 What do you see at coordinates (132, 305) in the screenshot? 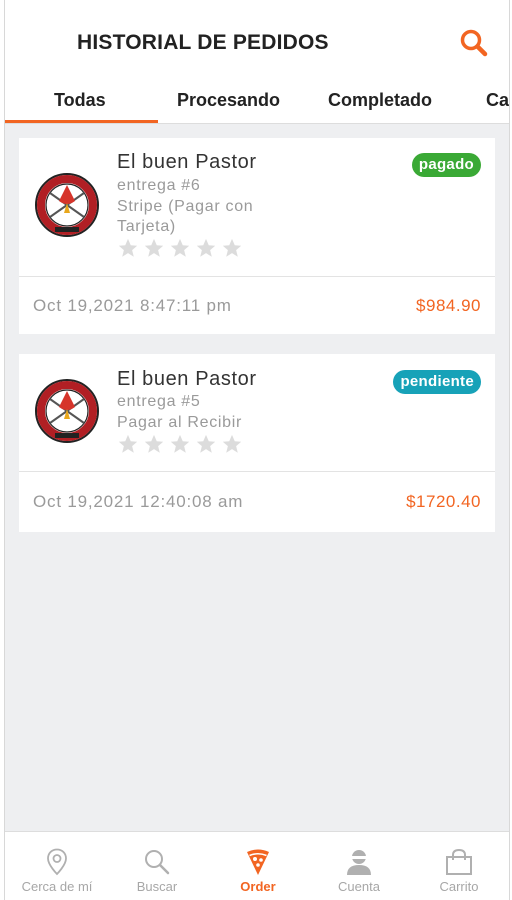
I see `order-date: Oct 19,2021 8:47:11 pm` at bounding box center [132, 305].